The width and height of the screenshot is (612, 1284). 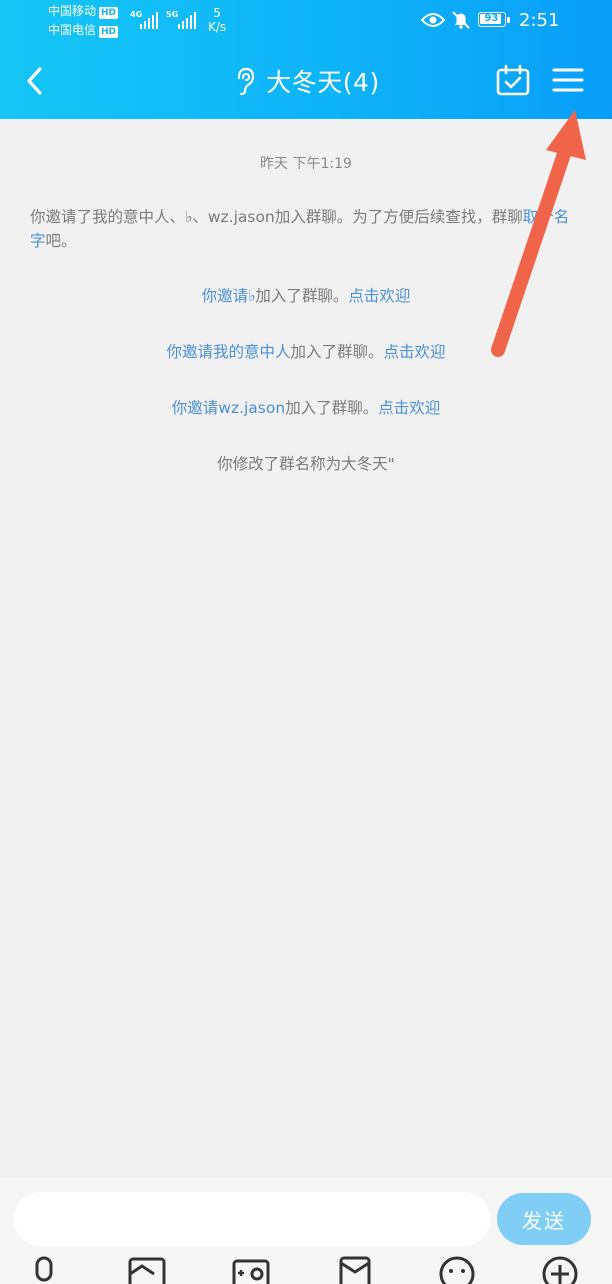 What do you see at coordinates (544, 1219) in the screenshot?
I see `send-button: 发送` at bounding box center [544, 1219].